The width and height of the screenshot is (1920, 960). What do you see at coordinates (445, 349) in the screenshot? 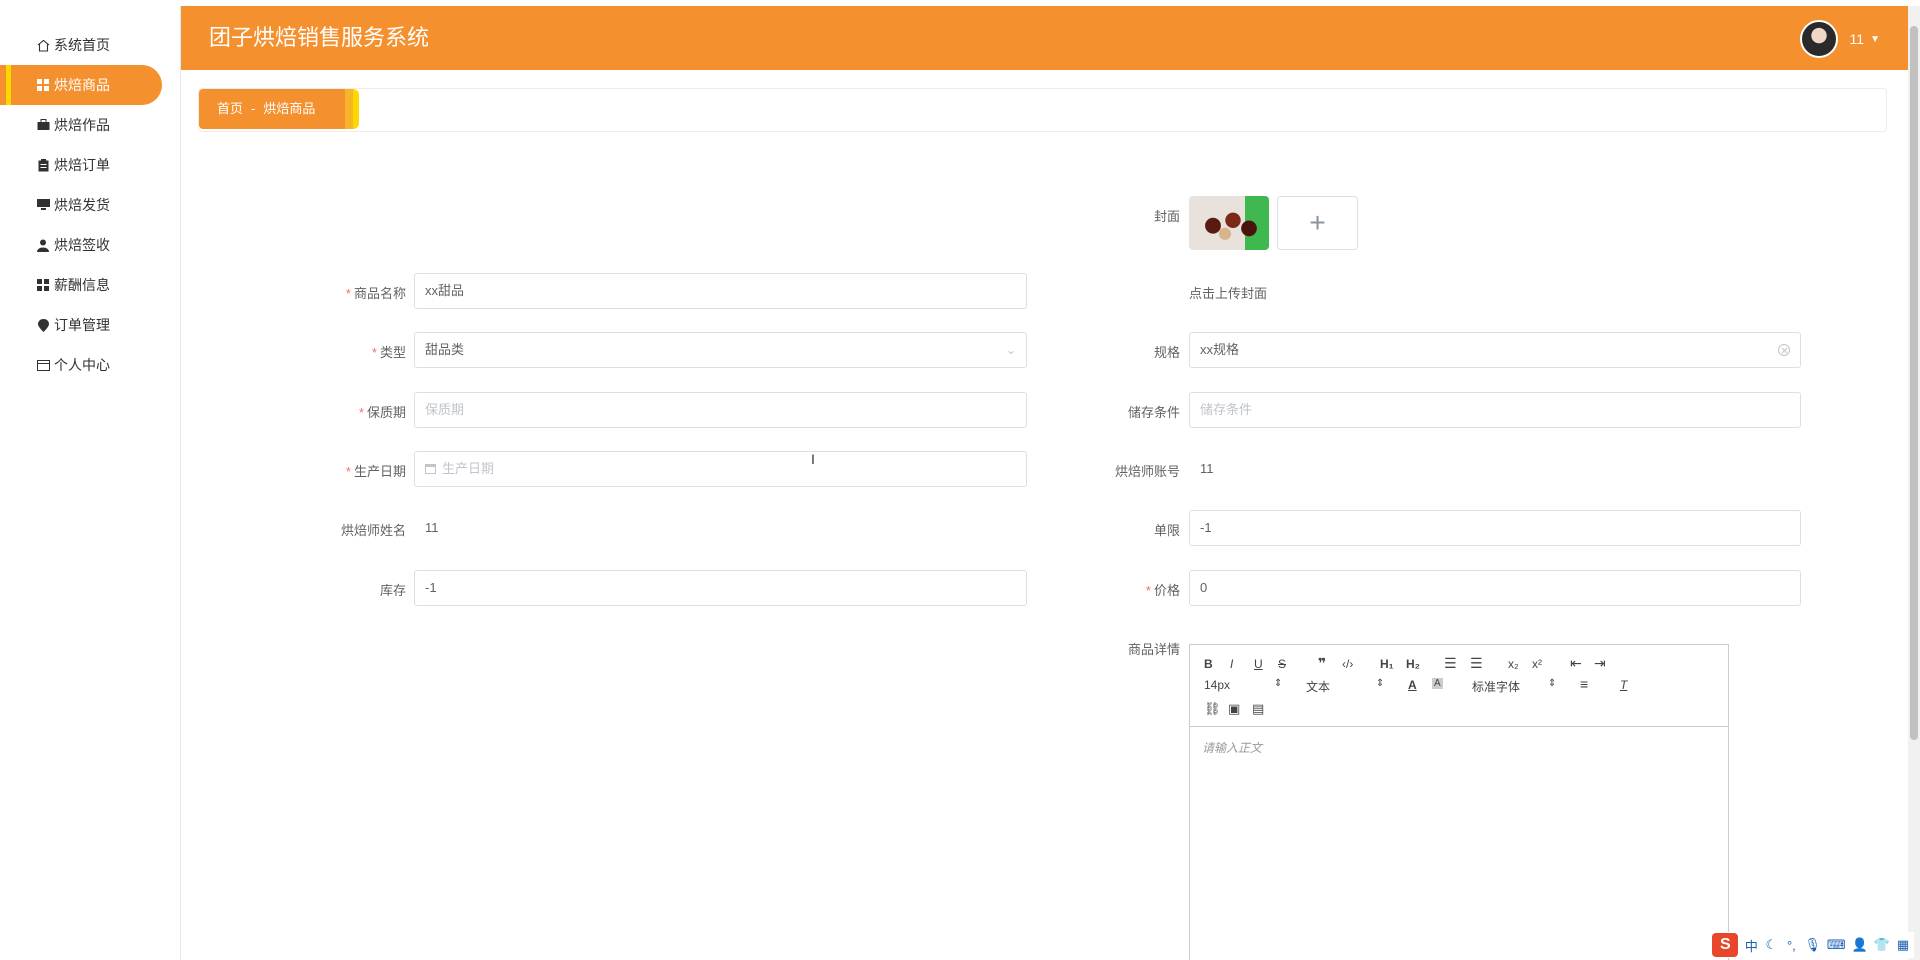
I see `type-select-value: 甜品类` at bounding box center [445, 349].